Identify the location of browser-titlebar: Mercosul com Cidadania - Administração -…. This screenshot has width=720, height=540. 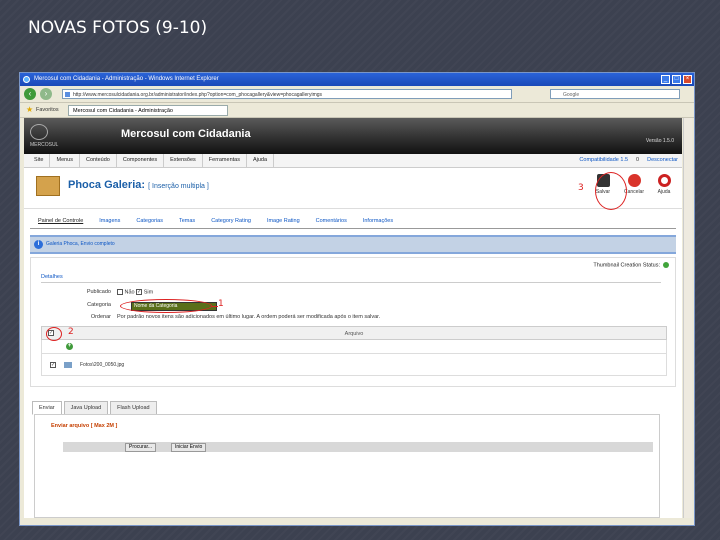
(357, 79).